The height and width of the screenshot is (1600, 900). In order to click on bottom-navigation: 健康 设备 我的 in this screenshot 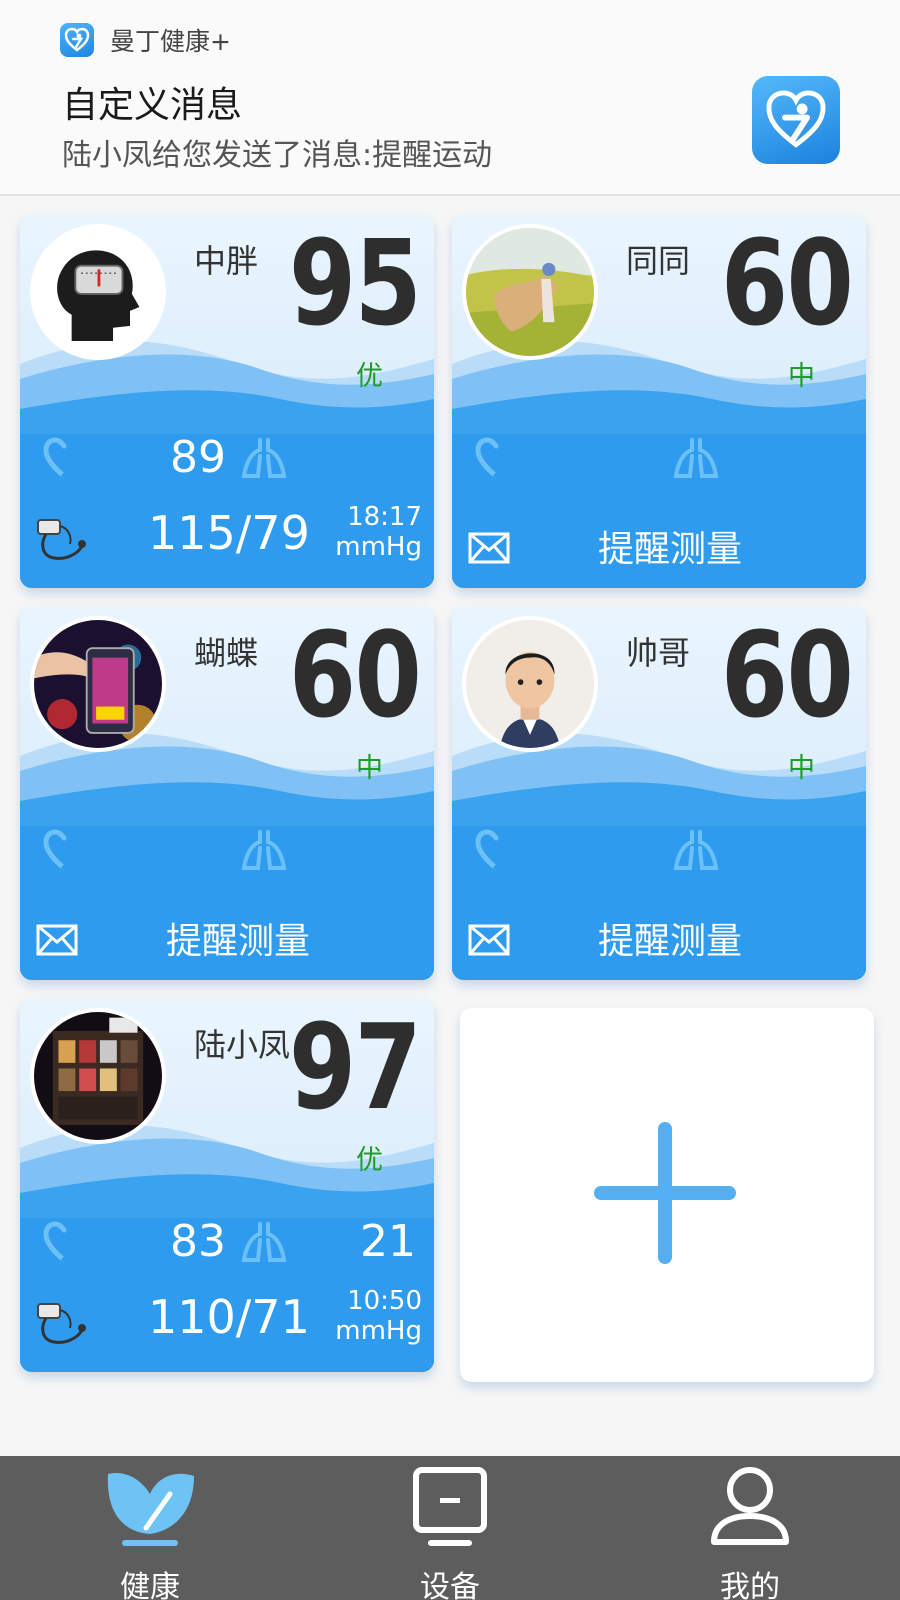, I will do `click(450, 1528)`.